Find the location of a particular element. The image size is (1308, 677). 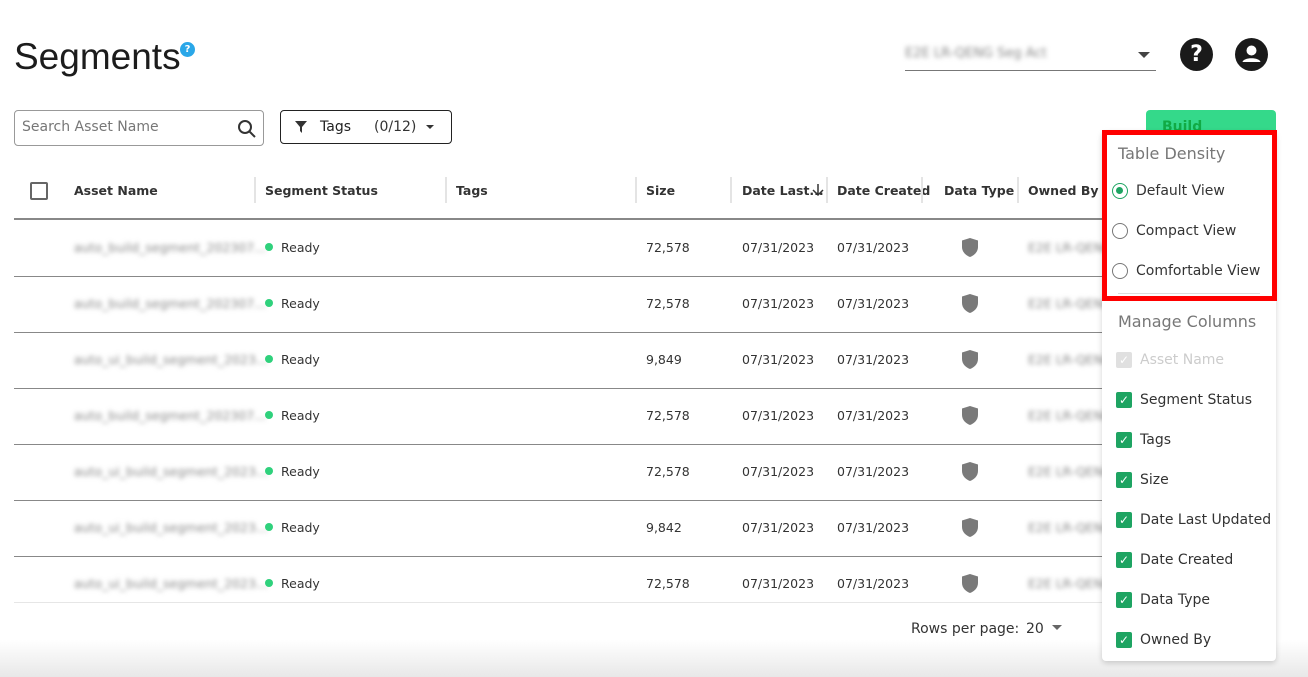

column-header-segment-status: Segment Status is located at coordinates (321, 190).